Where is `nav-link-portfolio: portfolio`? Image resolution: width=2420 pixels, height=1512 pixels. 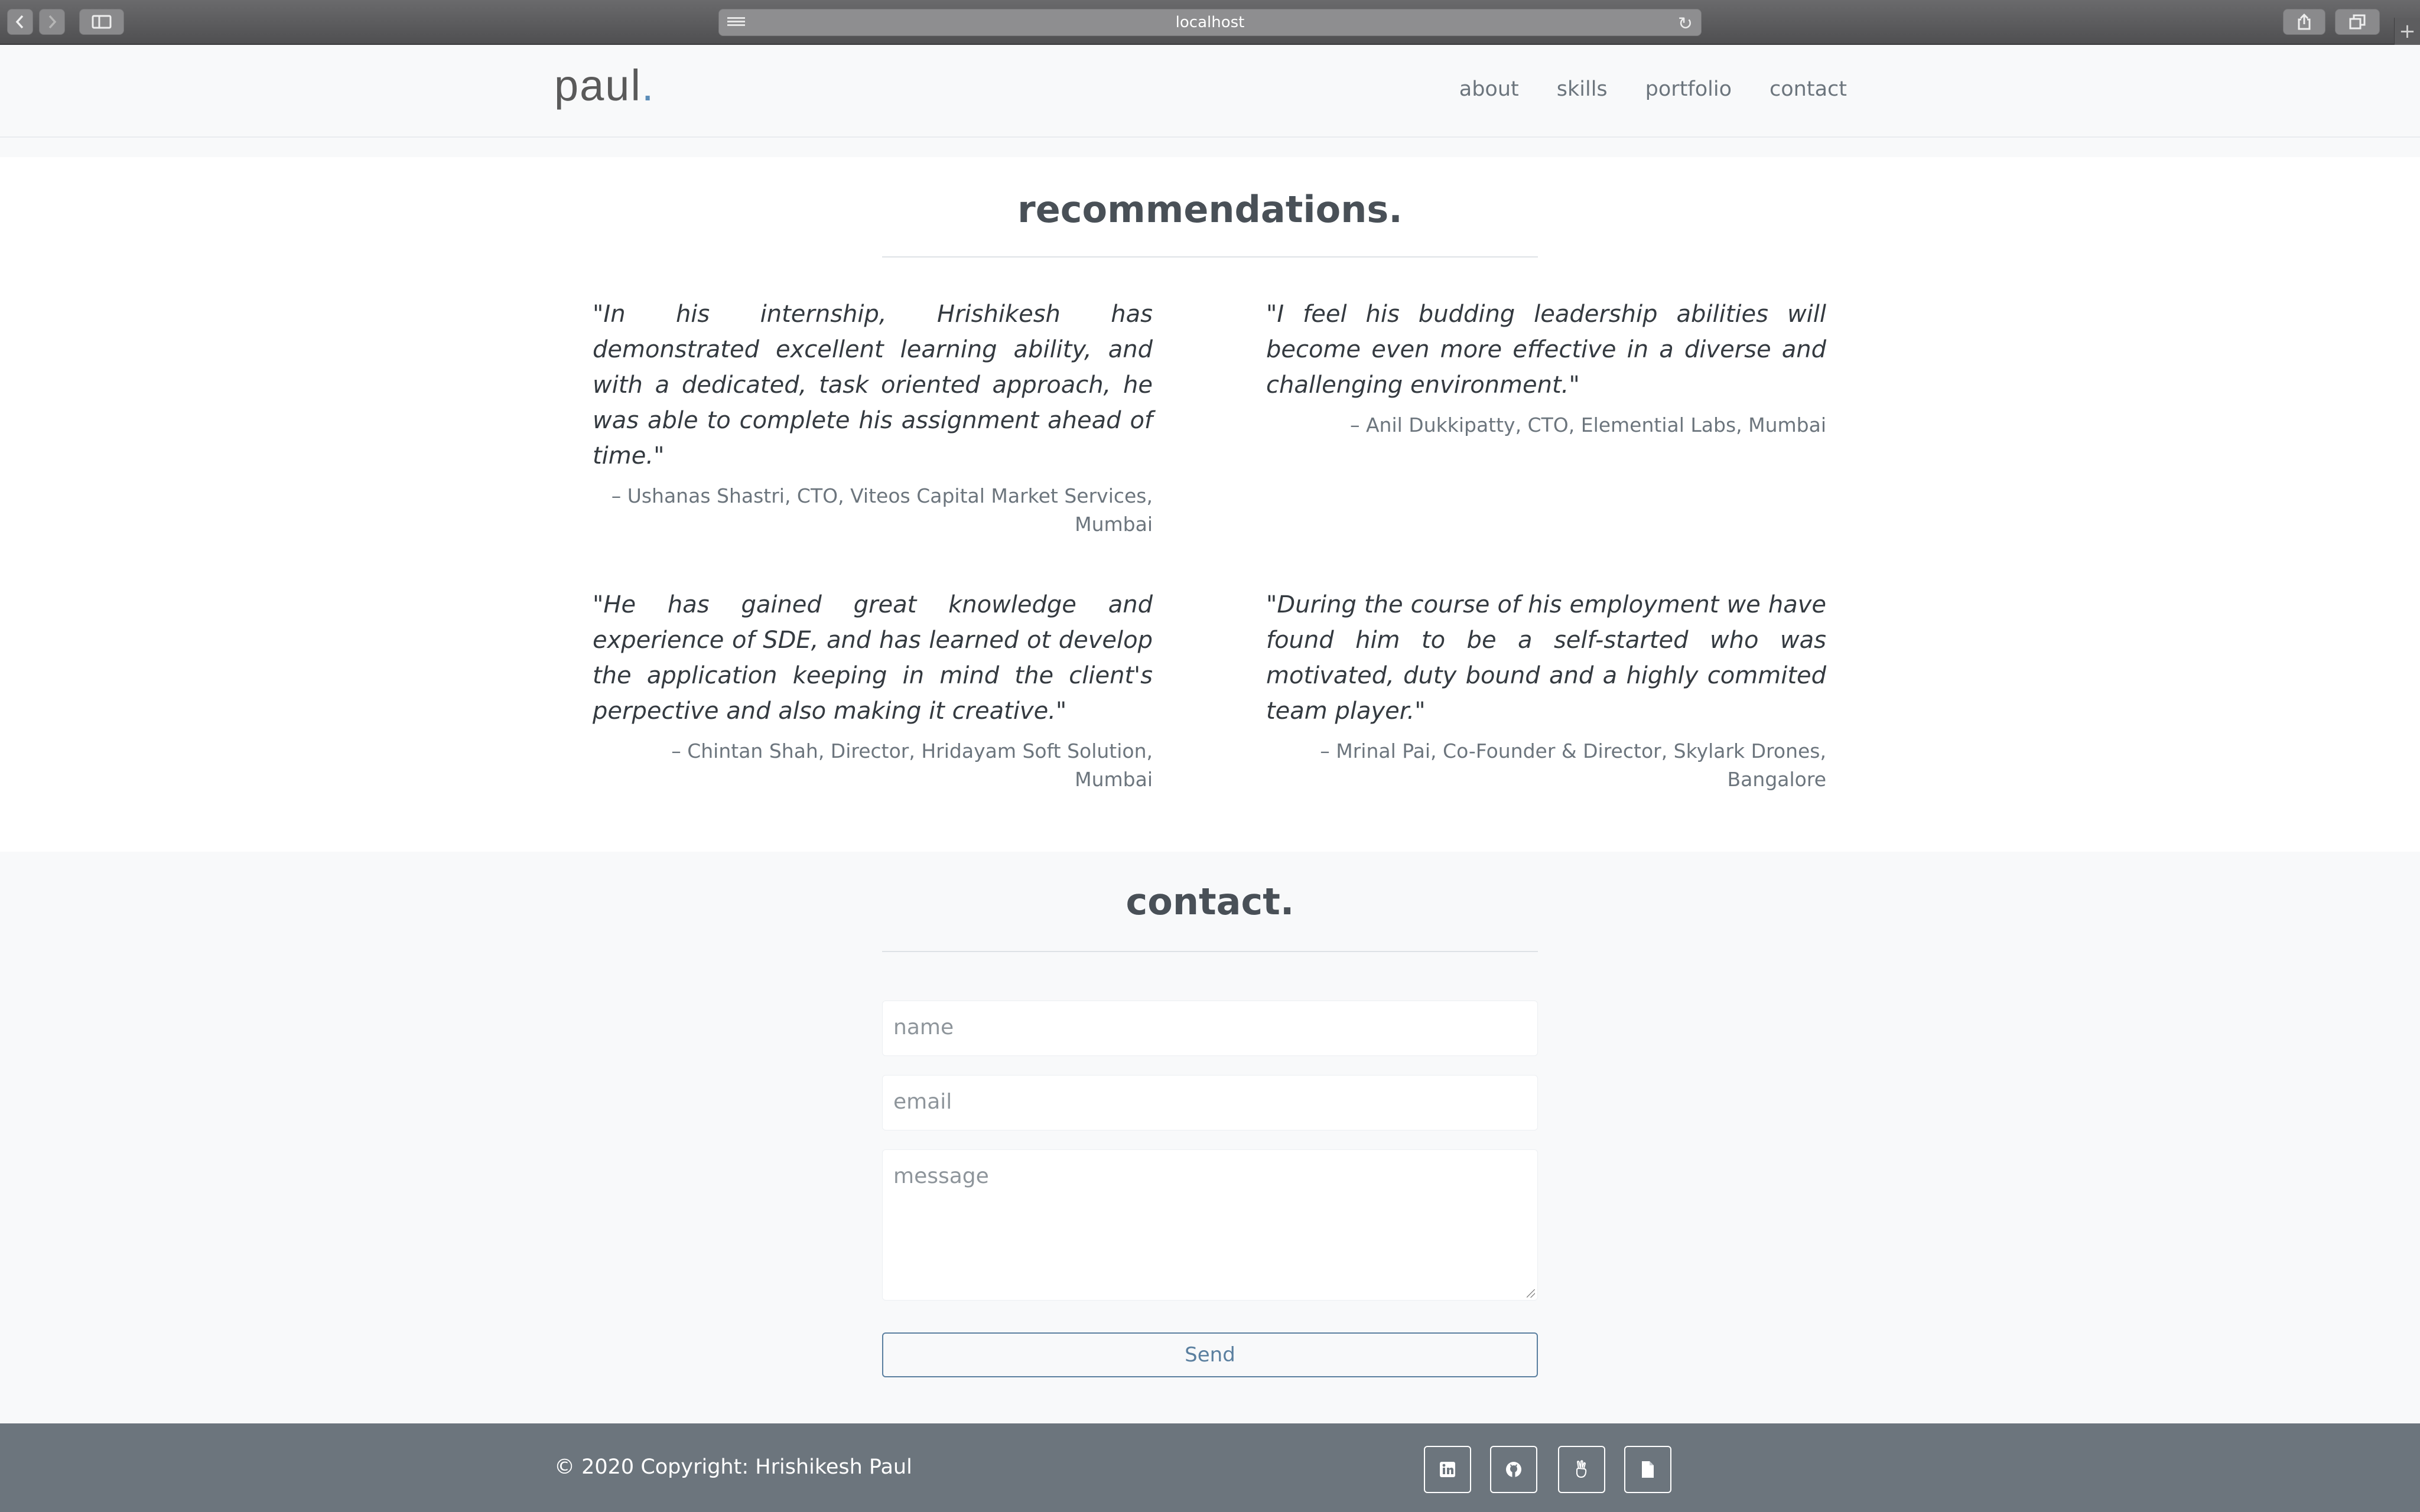 nav-link-portfolio: portfolio is located at coordinates (1688, 89).